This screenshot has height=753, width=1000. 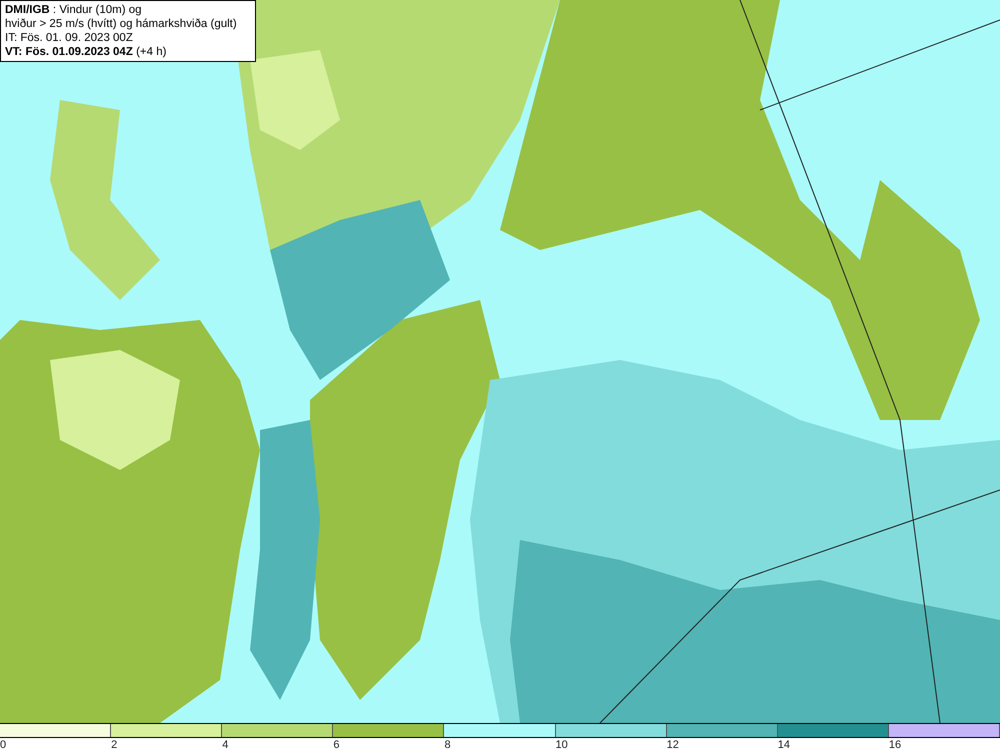 I want to click on legend-label: 10, so click(x=562, y=745).